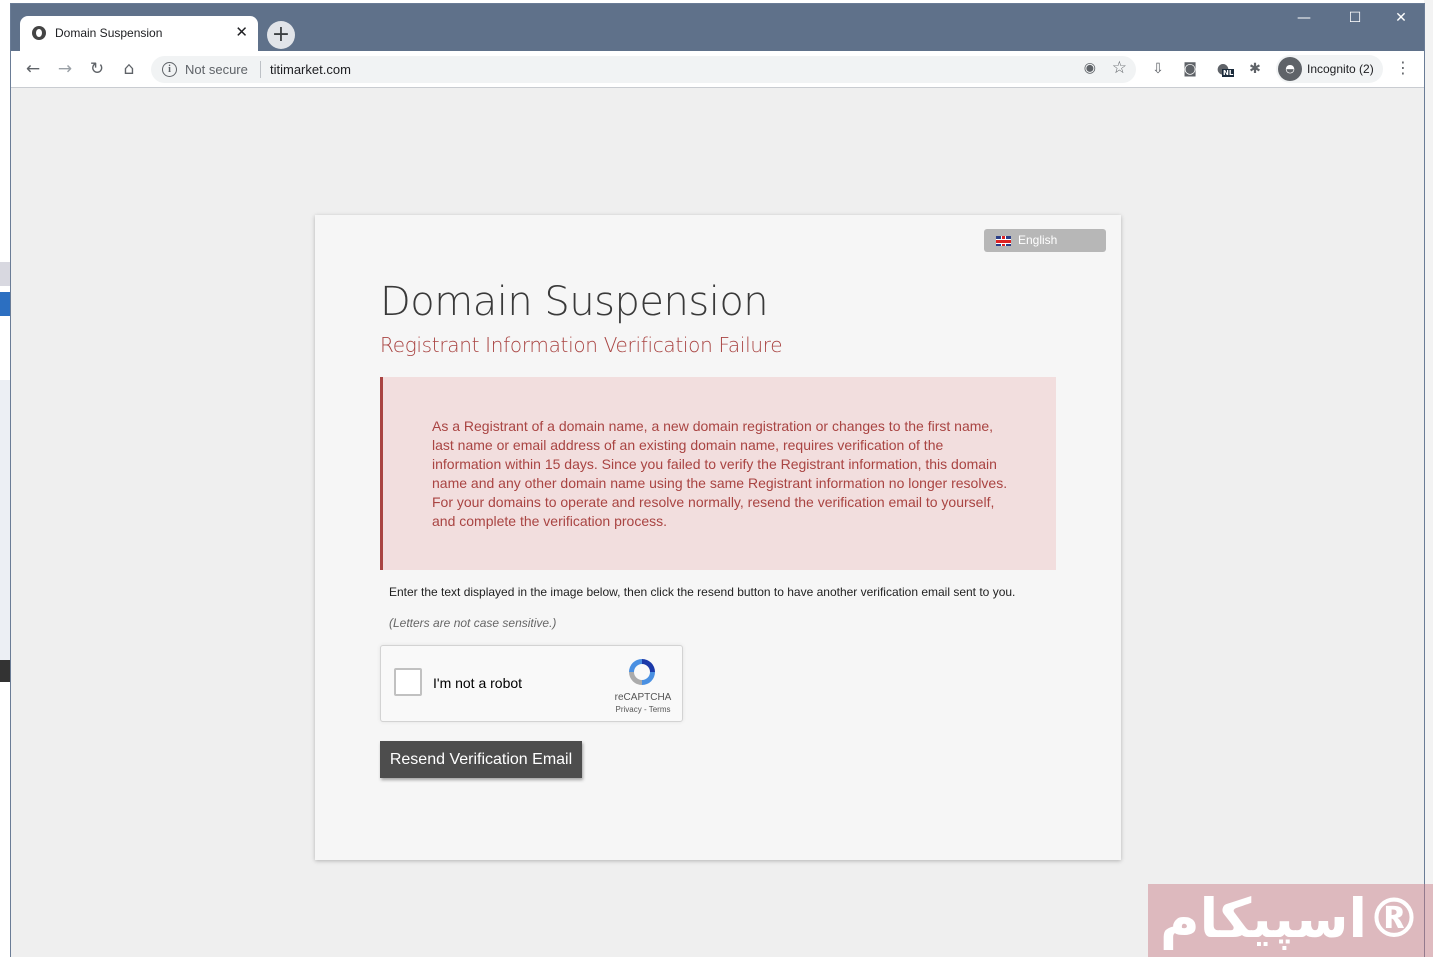 The width and height of the screenshot is (1433, 957). Describe the element at coordinates (717, 27) in the screenshot. I see `title-bar: Domain Suspension ✕ + — ☐ ✕` at that location.